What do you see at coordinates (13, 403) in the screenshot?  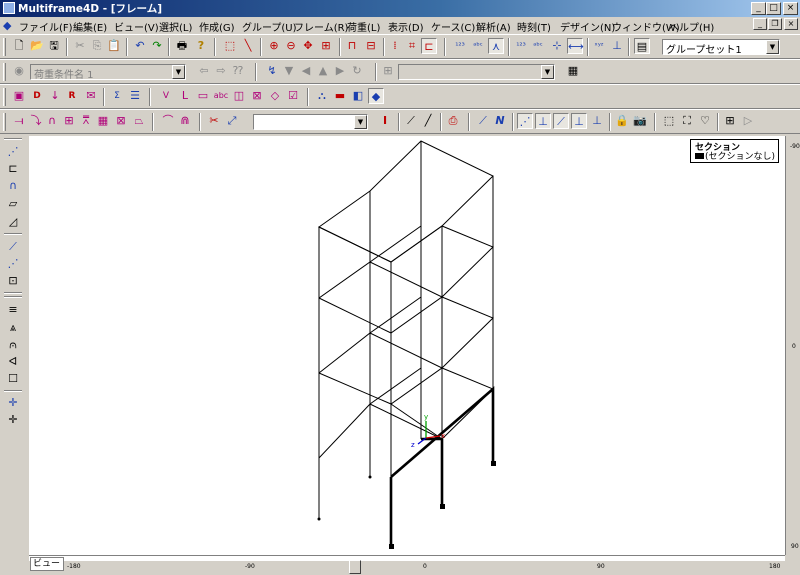 I see `cross-node-icon: ✛` at bounding box center [13, 403].